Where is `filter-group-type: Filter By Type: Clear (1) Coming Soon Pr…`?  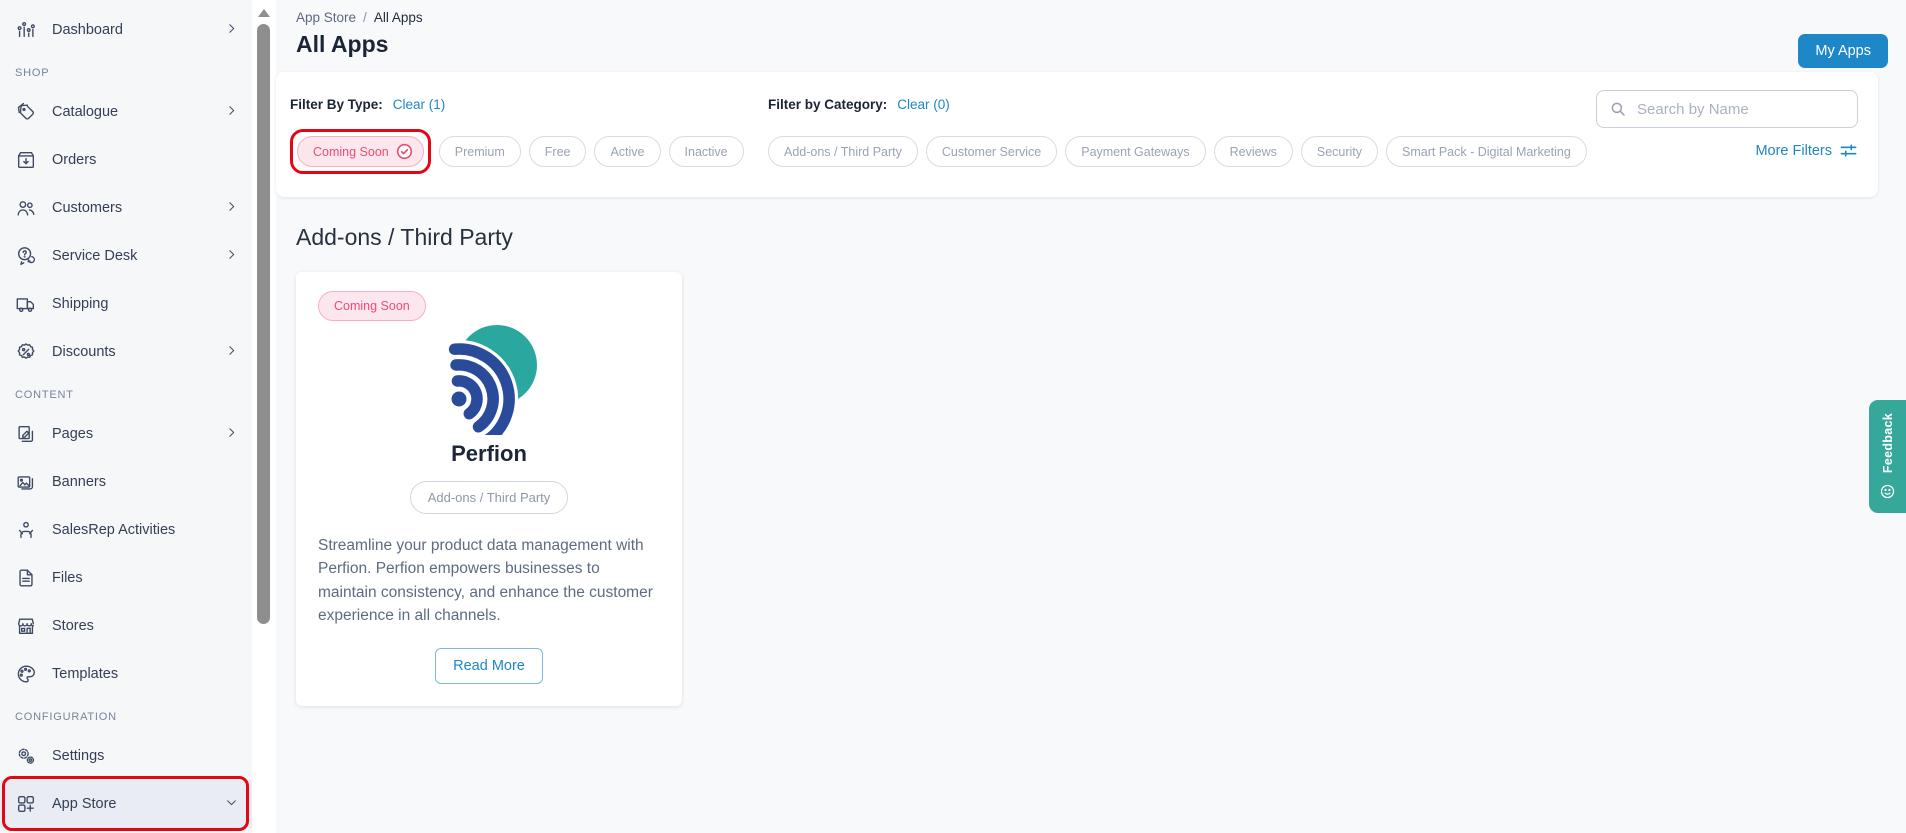
filter-group-type: Filter By Type: Clear (1) Coming Soon Pr… is located at coordinates (529, 135).